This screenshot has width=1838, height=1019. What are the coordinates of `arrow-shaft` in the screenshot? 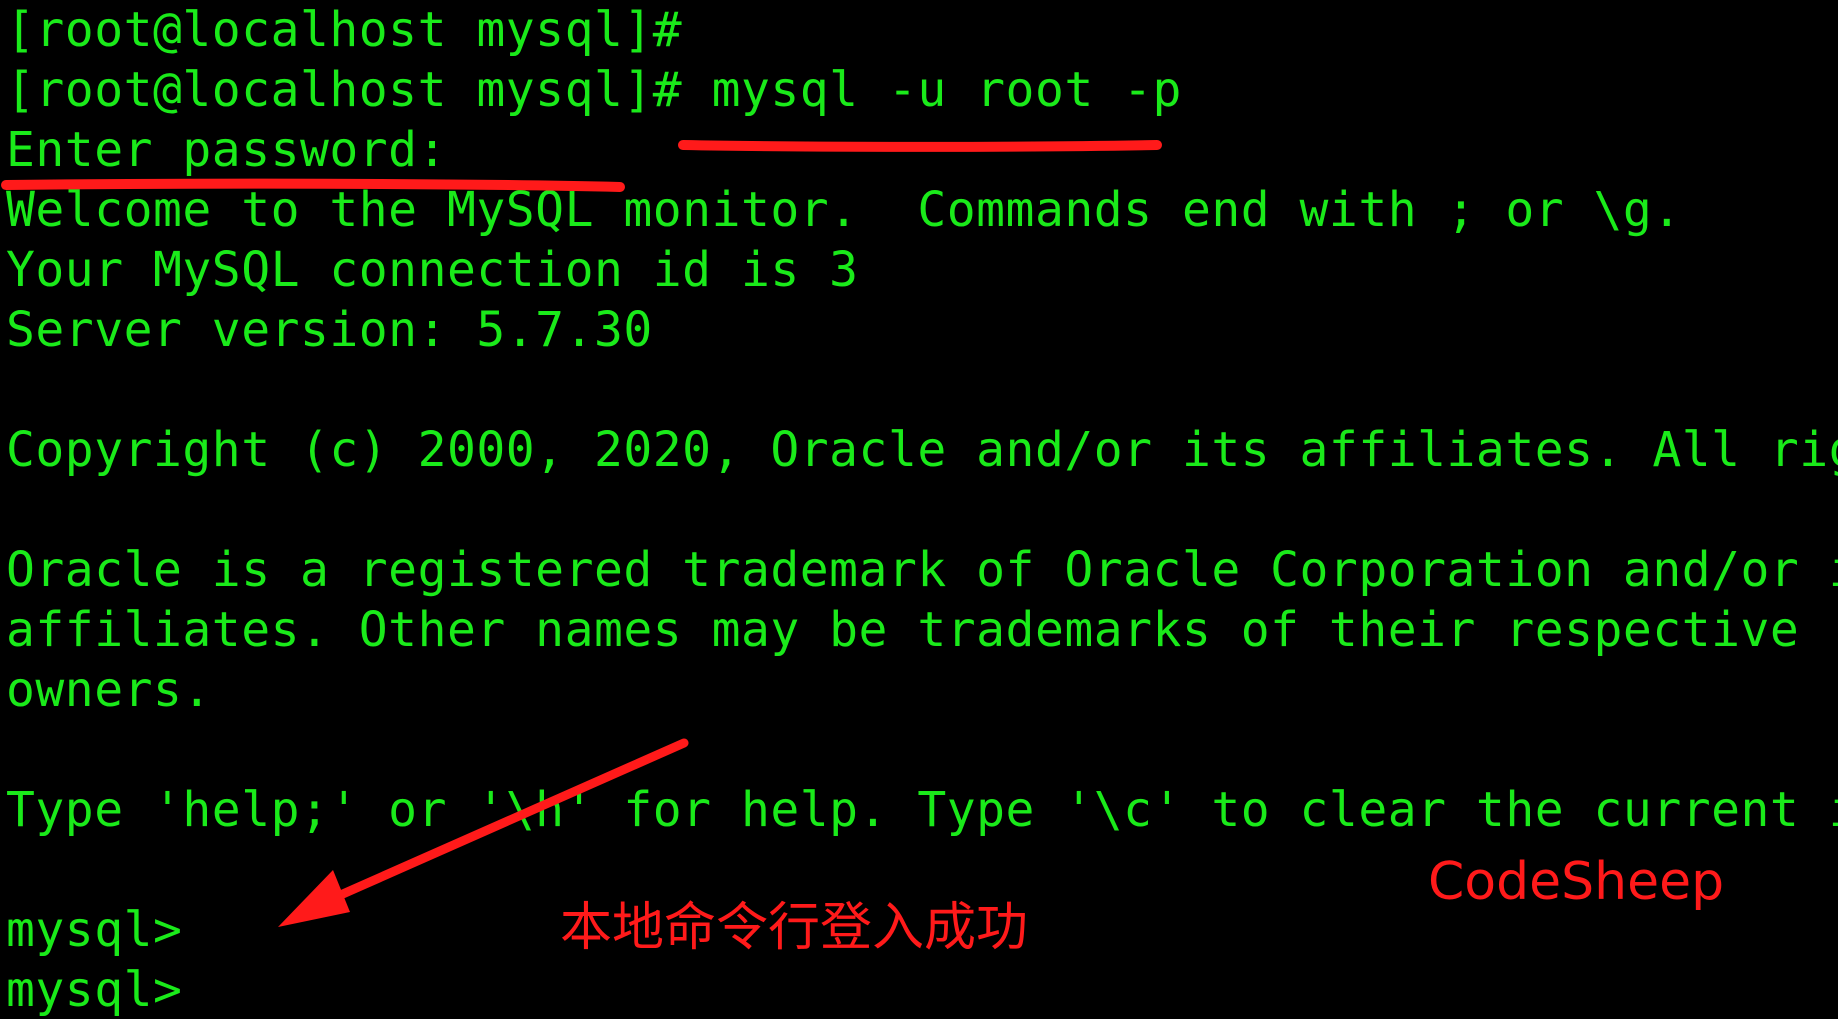 It's located at (510, 820).